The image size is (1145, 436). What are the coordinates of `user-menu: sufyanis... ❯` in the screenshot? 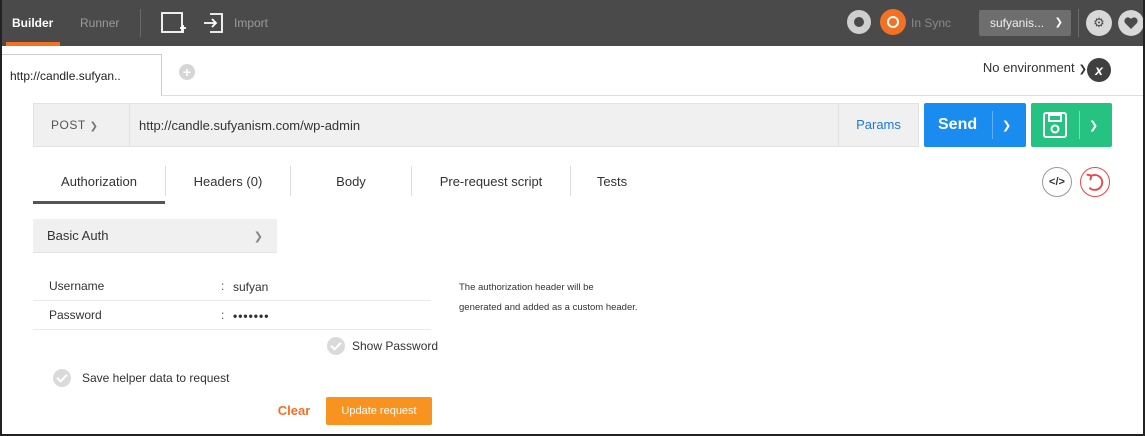 It's located at (1025, 23).